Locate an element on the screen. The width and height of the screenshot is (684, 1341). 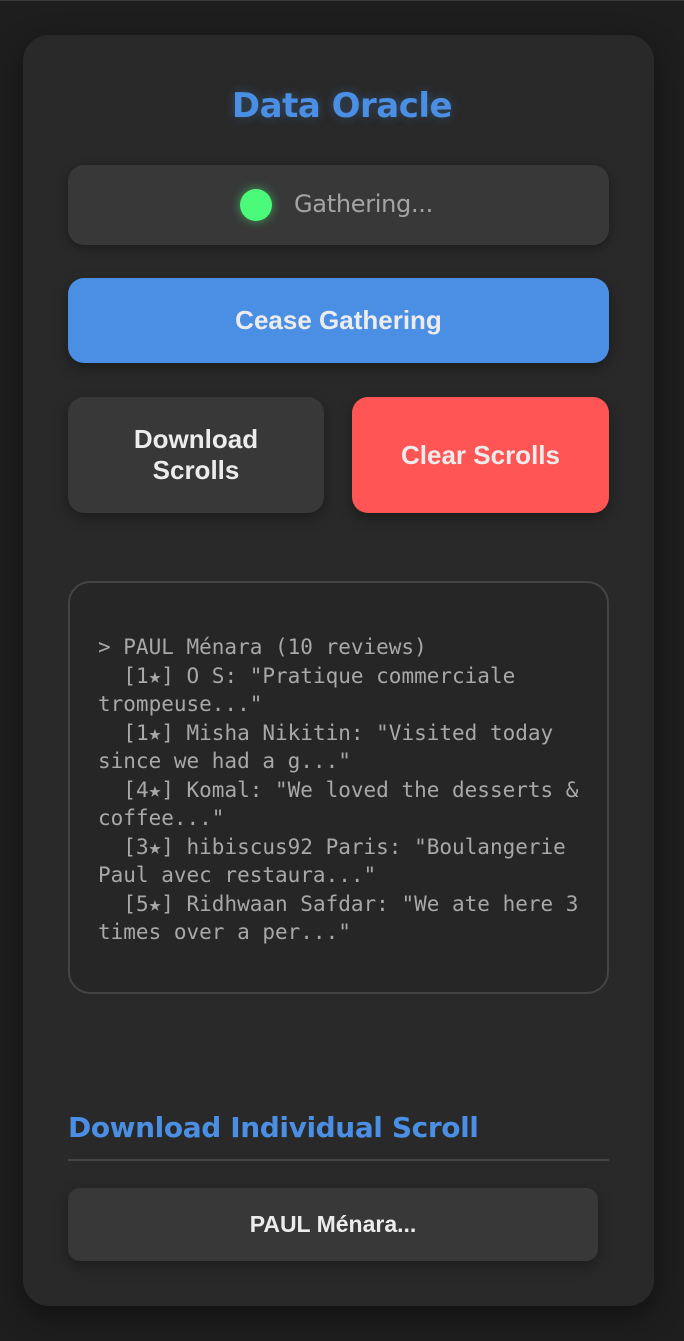
app-title: Data Oracle is located at coordinates (342, 106).